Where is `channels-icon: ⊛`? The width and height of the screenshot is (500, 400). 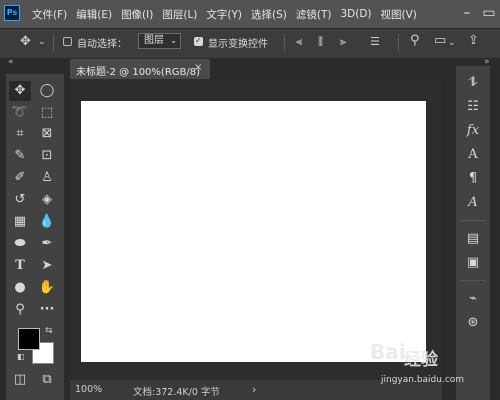 channels-icon: ⊛ is located at coordinates (473, 323).